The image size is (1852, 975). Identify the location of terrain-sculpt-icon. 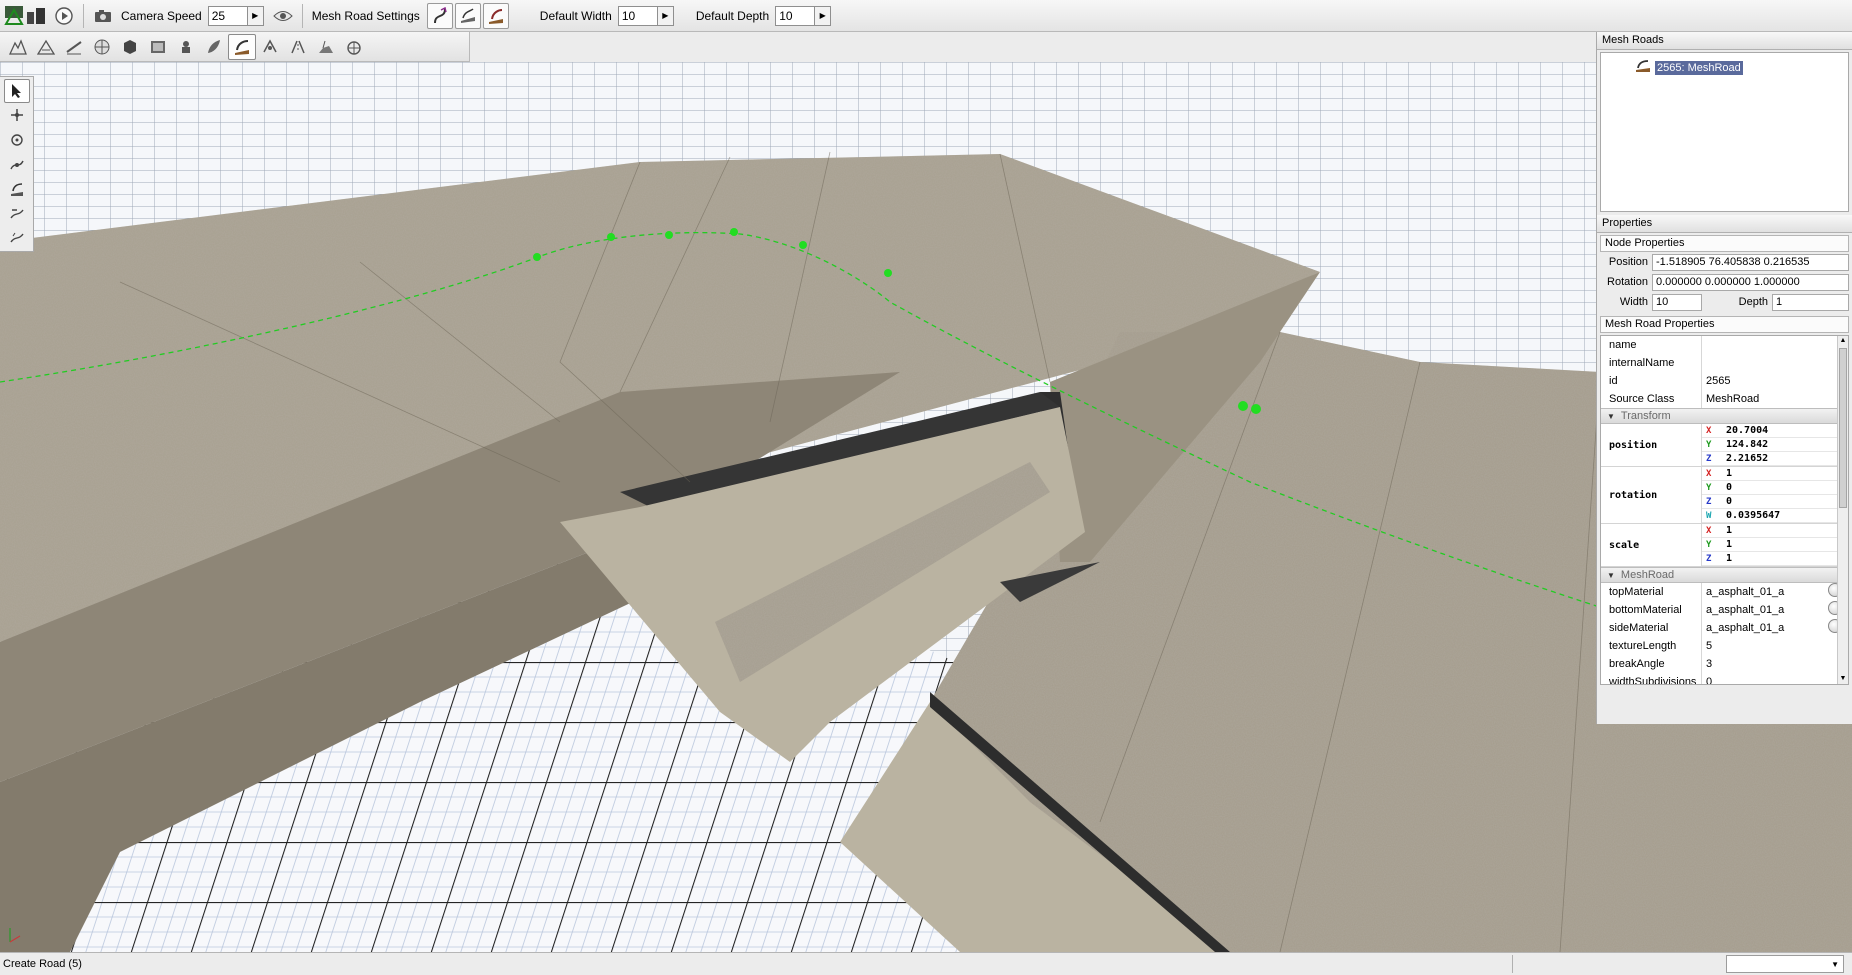
(18, 47).